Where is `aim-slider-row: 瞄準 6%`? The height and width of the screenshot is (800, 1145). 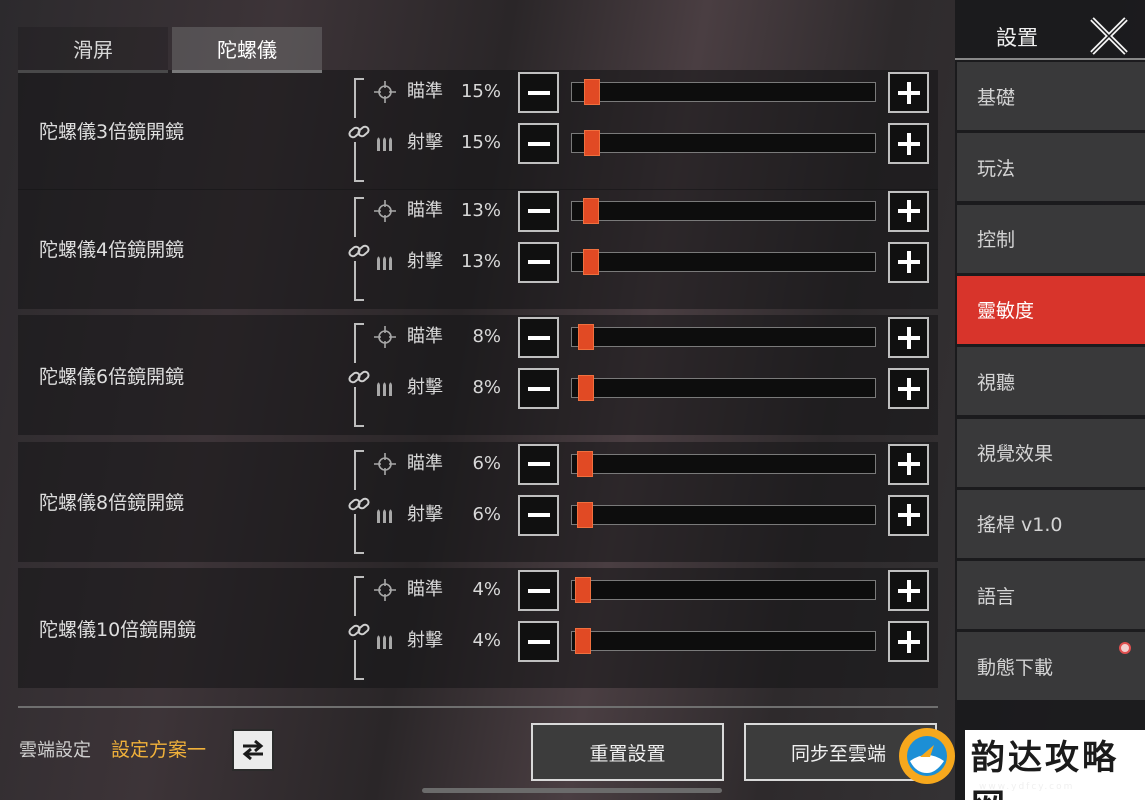 aim-slider-row: 瞄準 6% is located at coordinates (653, 464).